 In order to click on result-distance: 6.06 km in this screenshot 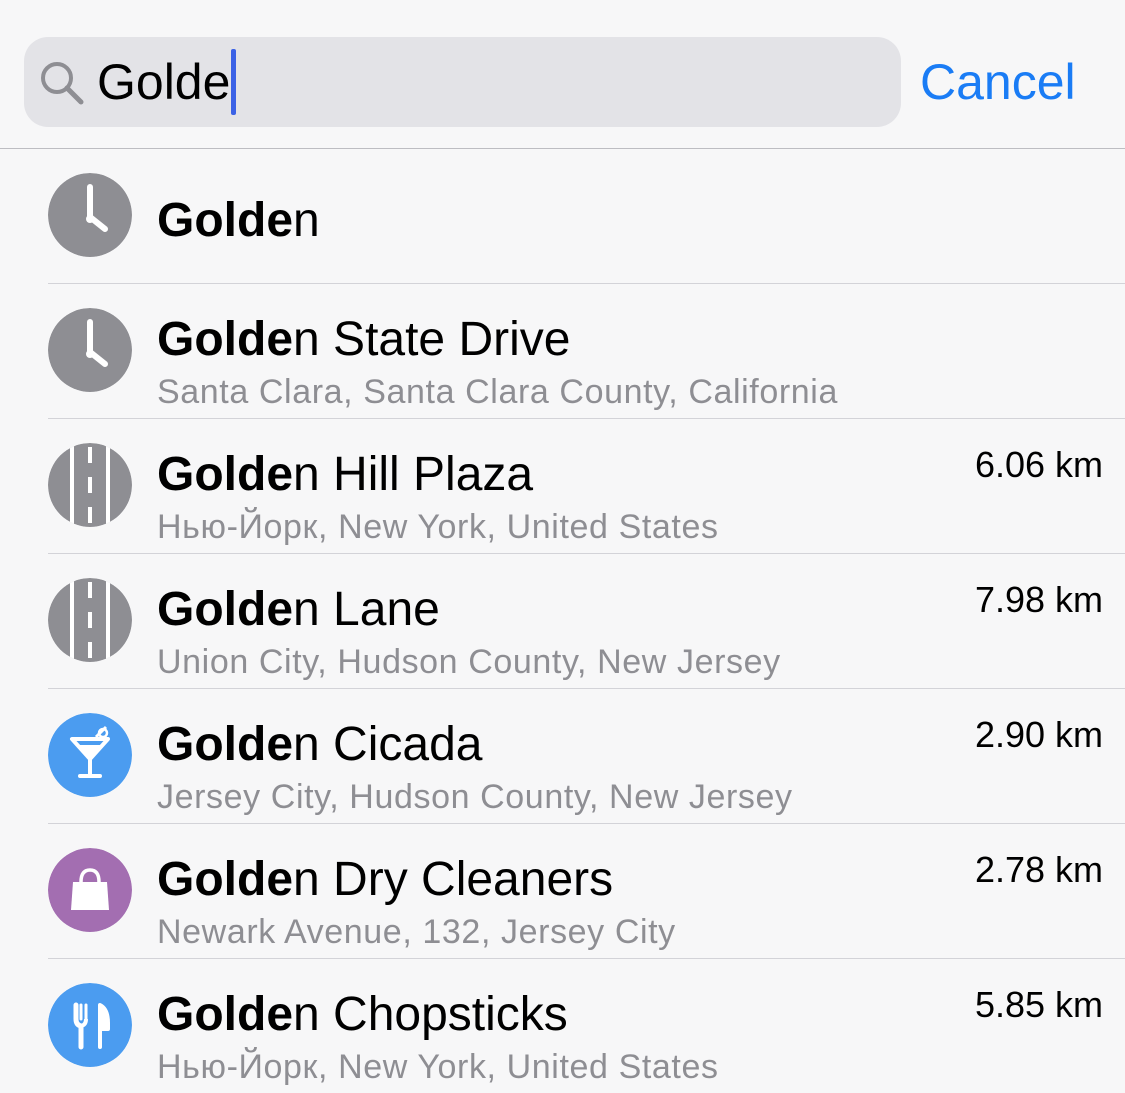, I will do `click(1038, 464)`.